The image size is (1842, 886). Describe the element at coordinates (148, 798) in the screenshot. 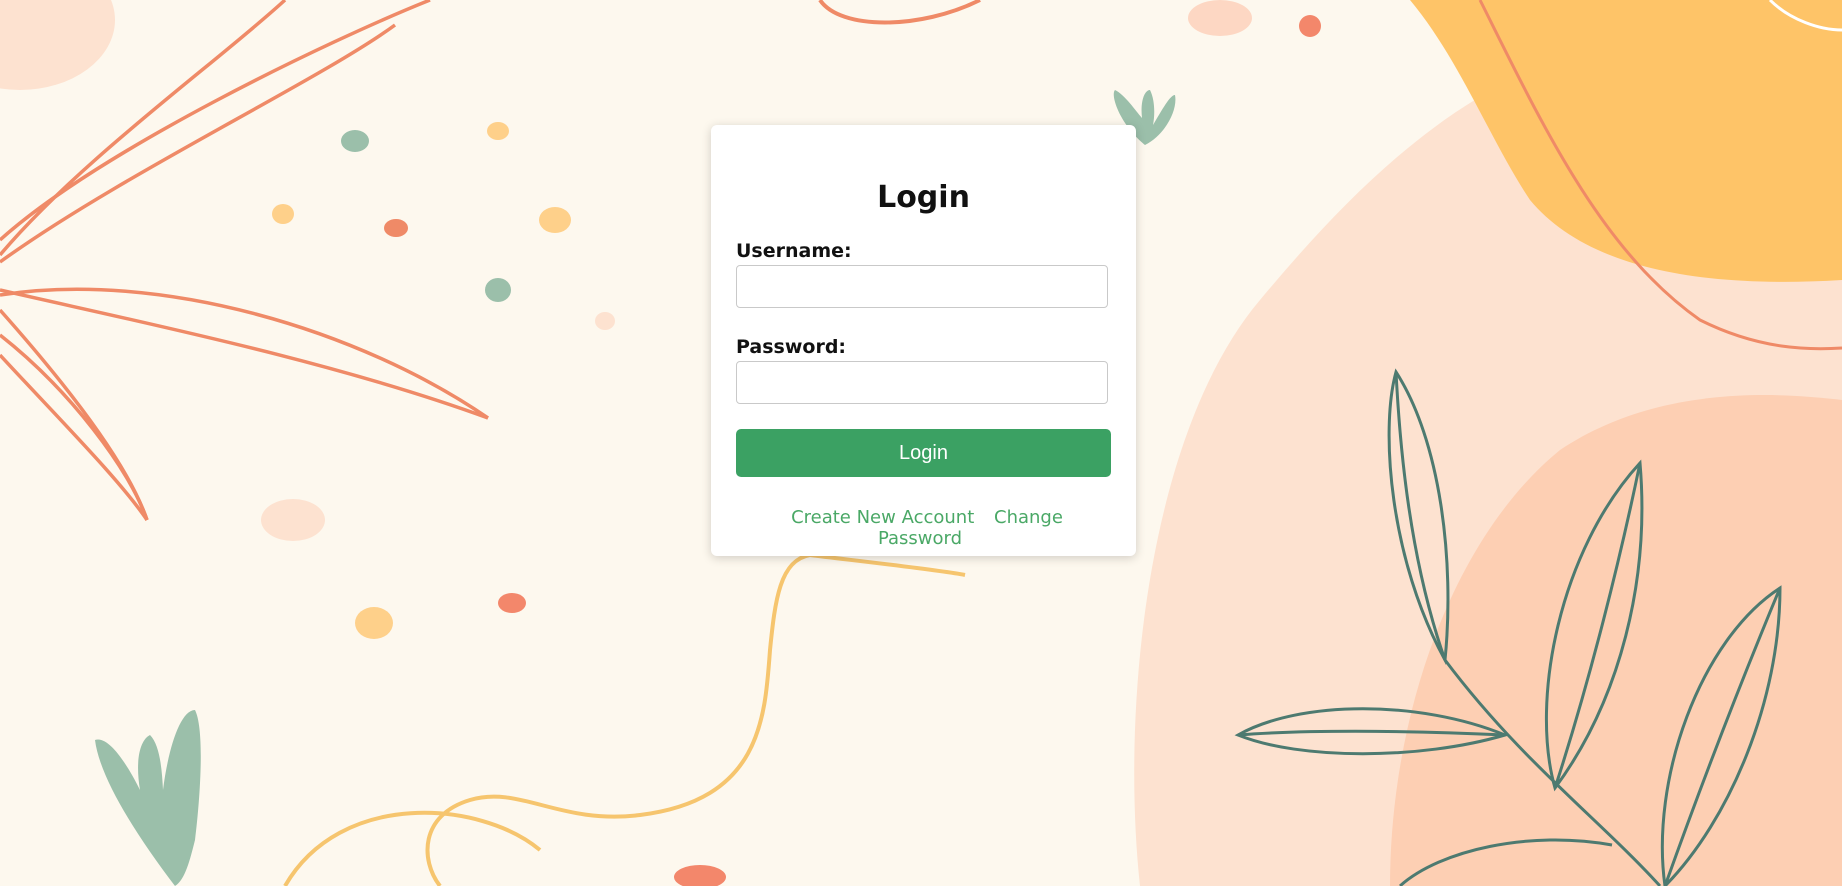

I see `sage-plant-shape` at that location.